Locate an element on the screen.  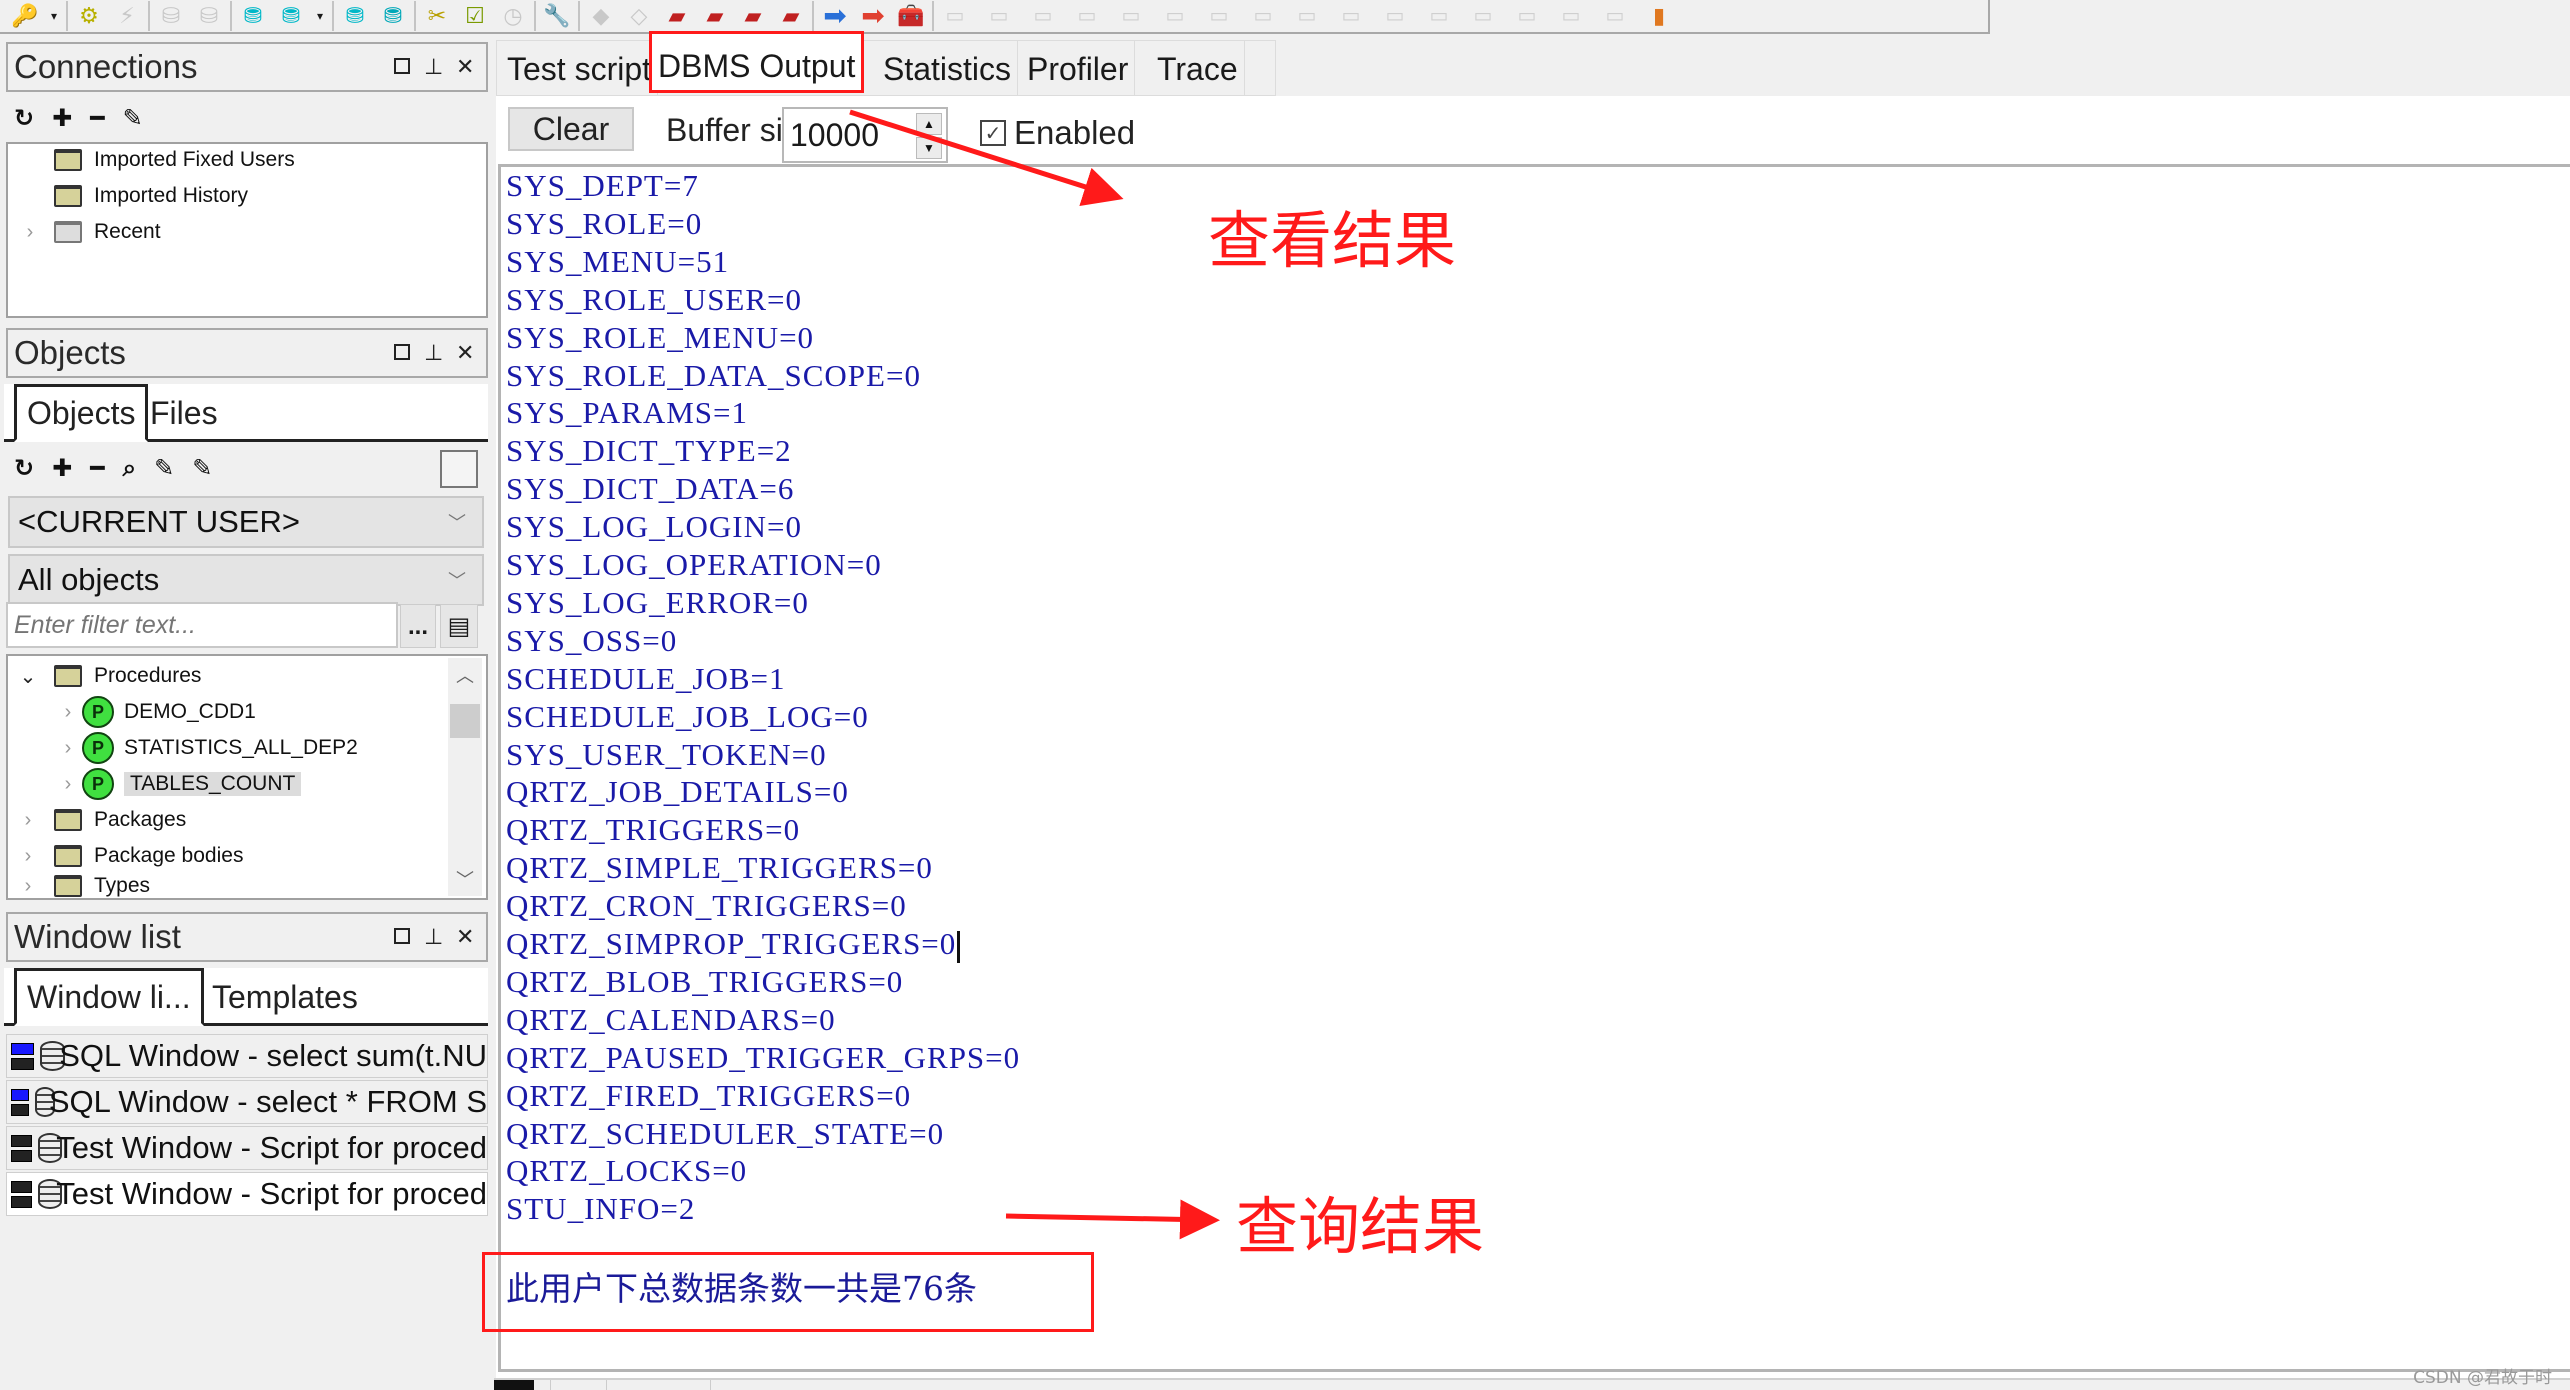
wrench-icon: 🔧 is located at coordinates (557, 16).